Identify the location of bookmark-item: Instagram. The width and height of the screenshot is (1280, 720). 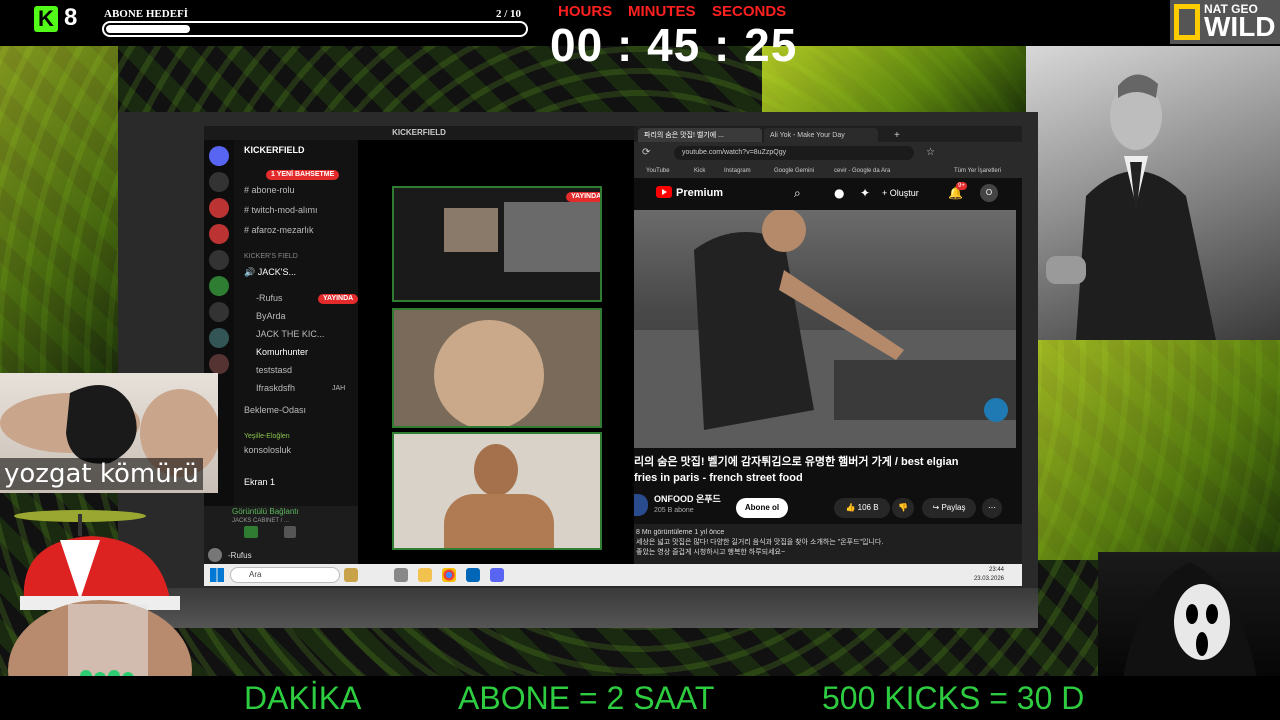
(737, 171).